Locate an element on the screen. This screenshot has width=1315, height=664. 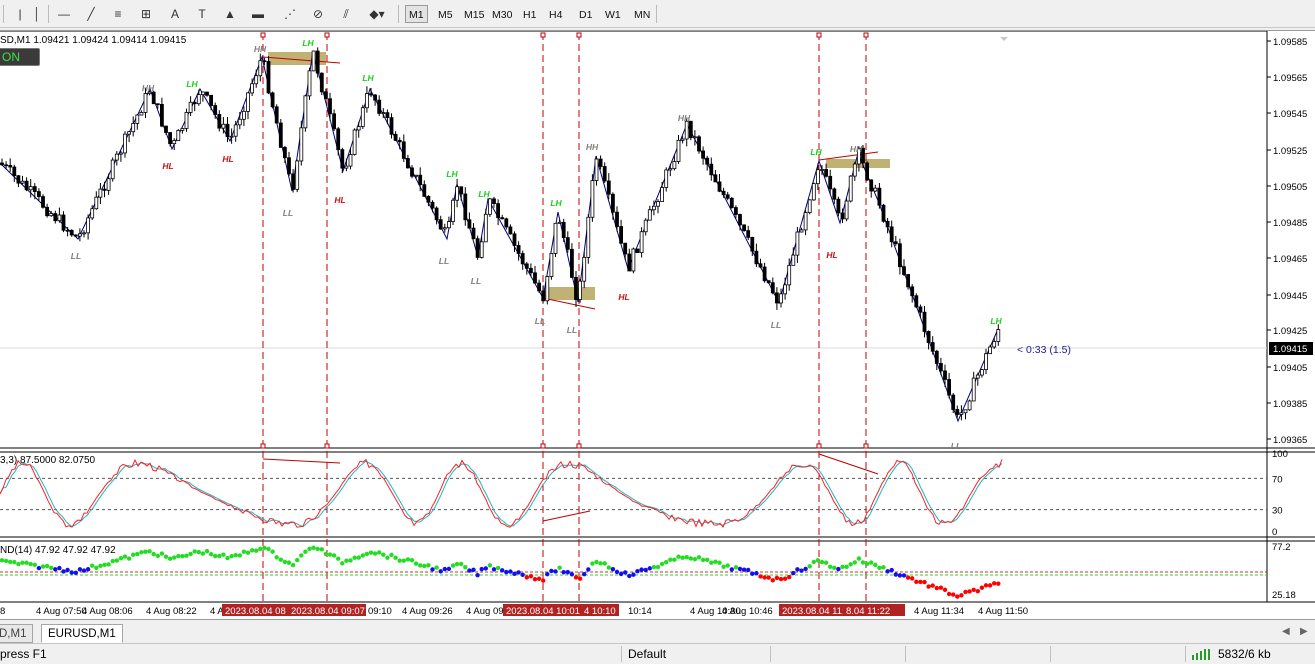
stoch-level-label: 70 is located at coordinates (1277, 479).